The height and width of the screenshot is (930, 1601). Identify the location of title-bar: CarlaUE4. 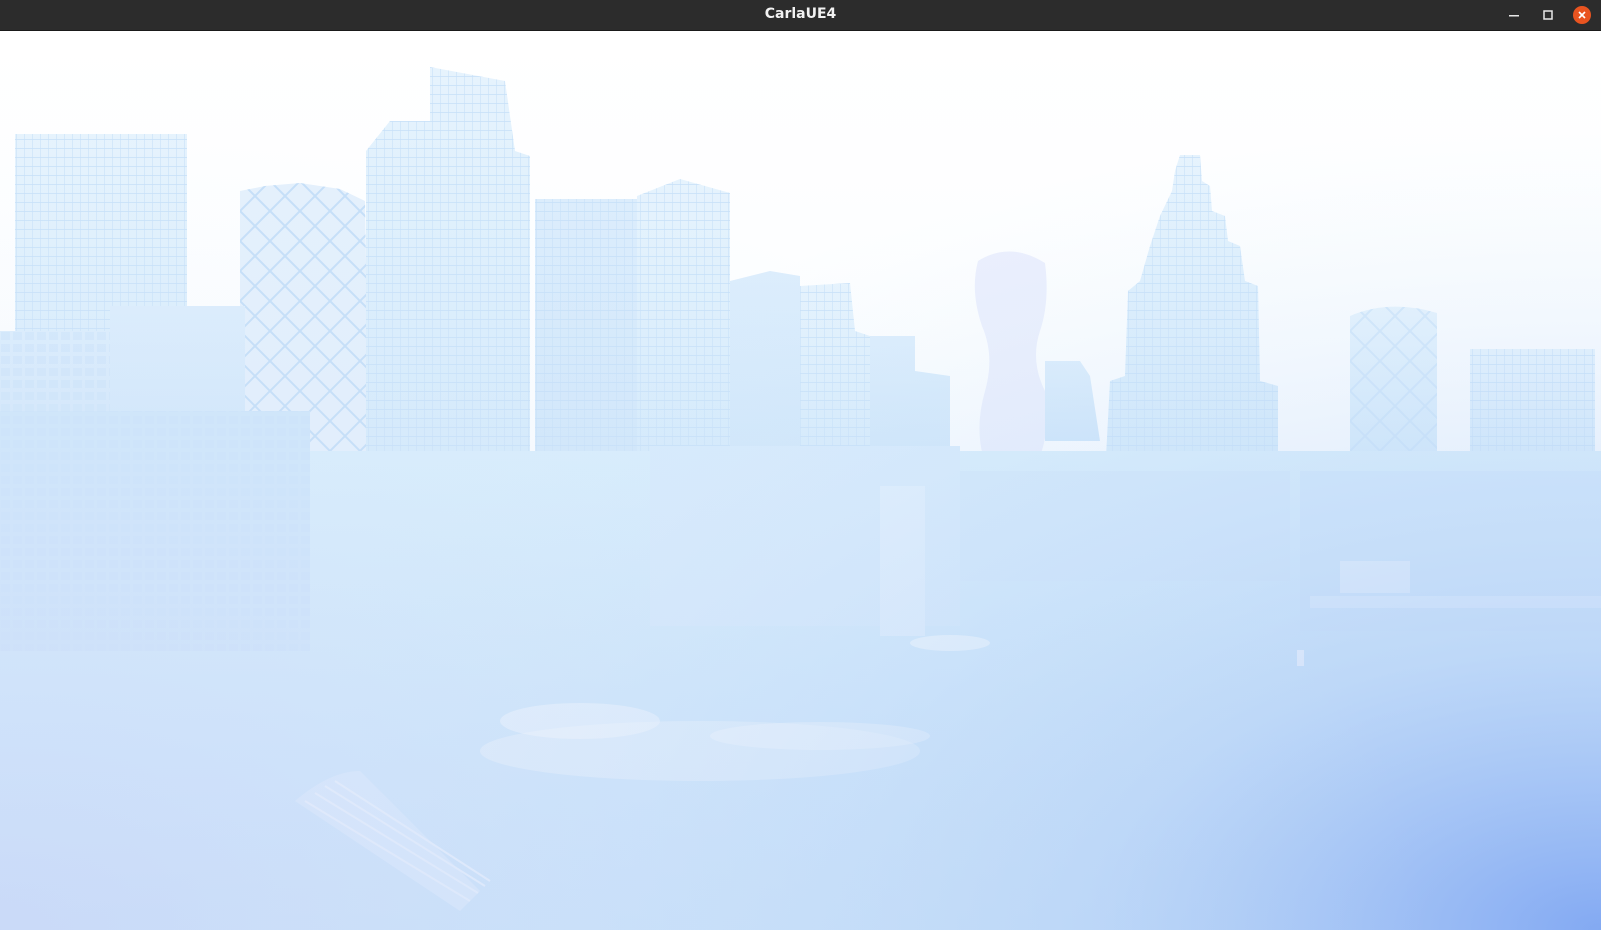
(800, 15).